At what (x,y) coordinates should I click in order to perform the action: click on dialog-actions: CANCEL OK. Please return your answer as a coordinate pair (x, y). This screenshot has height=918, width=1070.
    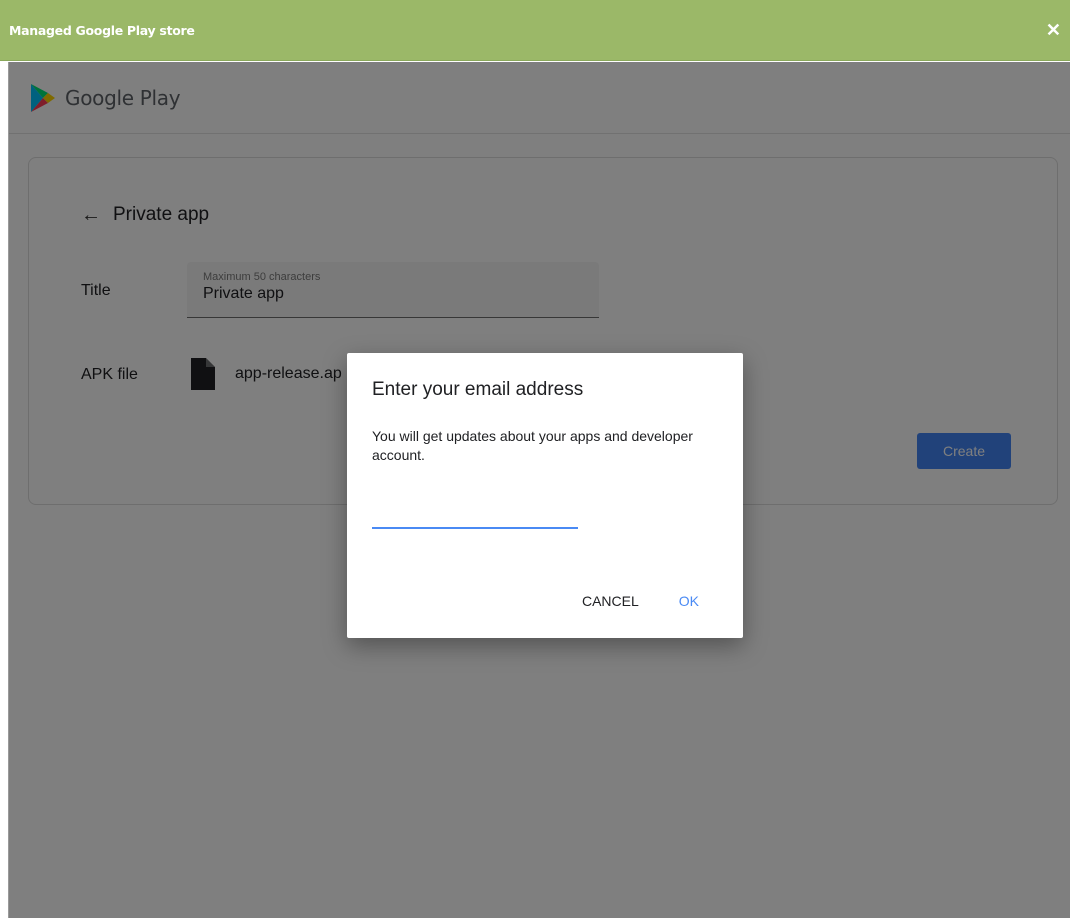
    Looking at the image, I should click on (640, 601).